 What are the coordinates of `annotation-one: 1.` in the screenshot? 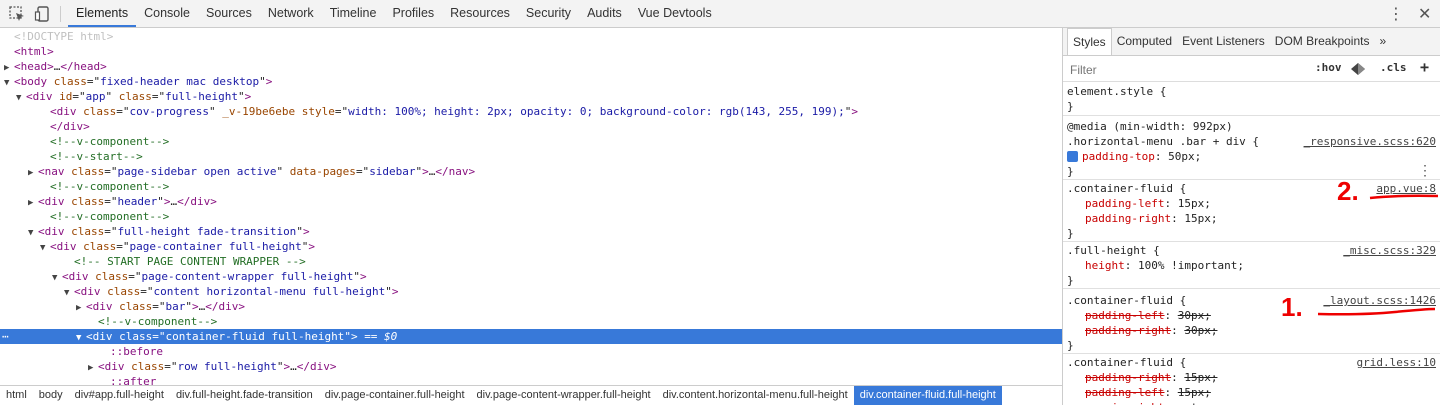 It's located at (1292, 307).